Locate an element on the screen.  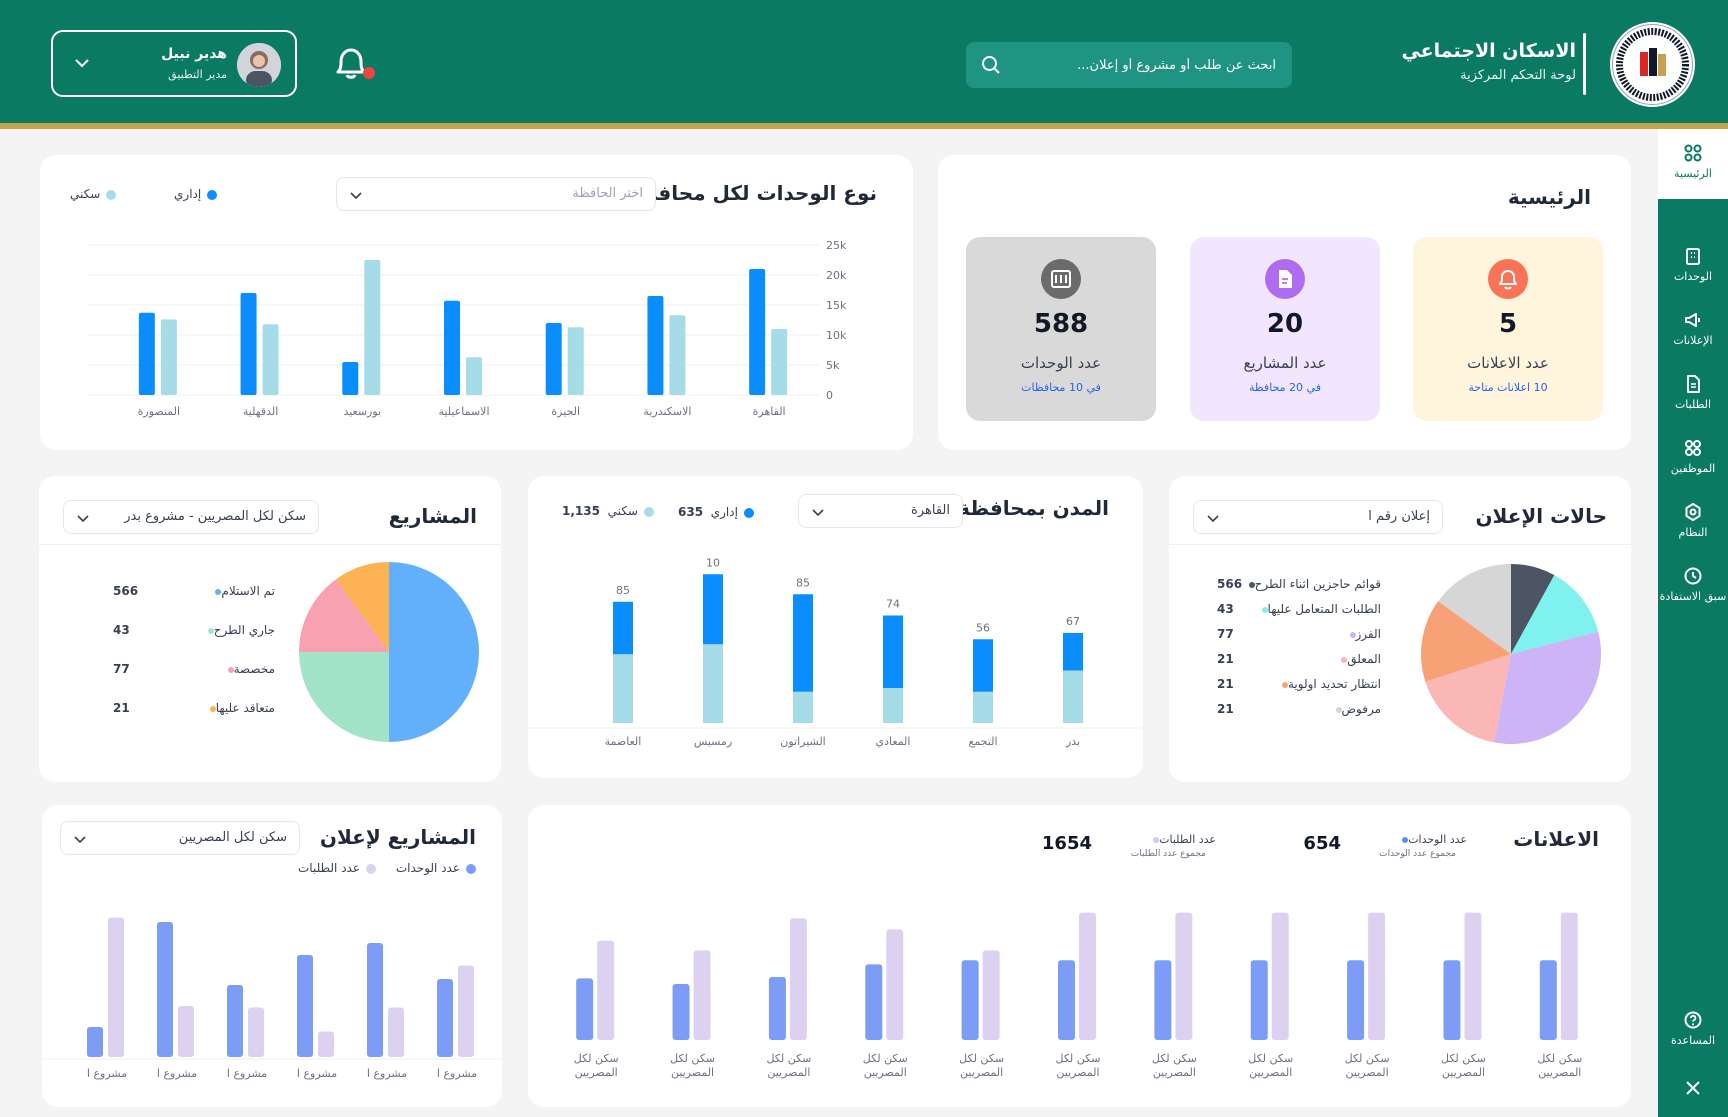
legend-value: 21 is located at coordinates (121, 708).